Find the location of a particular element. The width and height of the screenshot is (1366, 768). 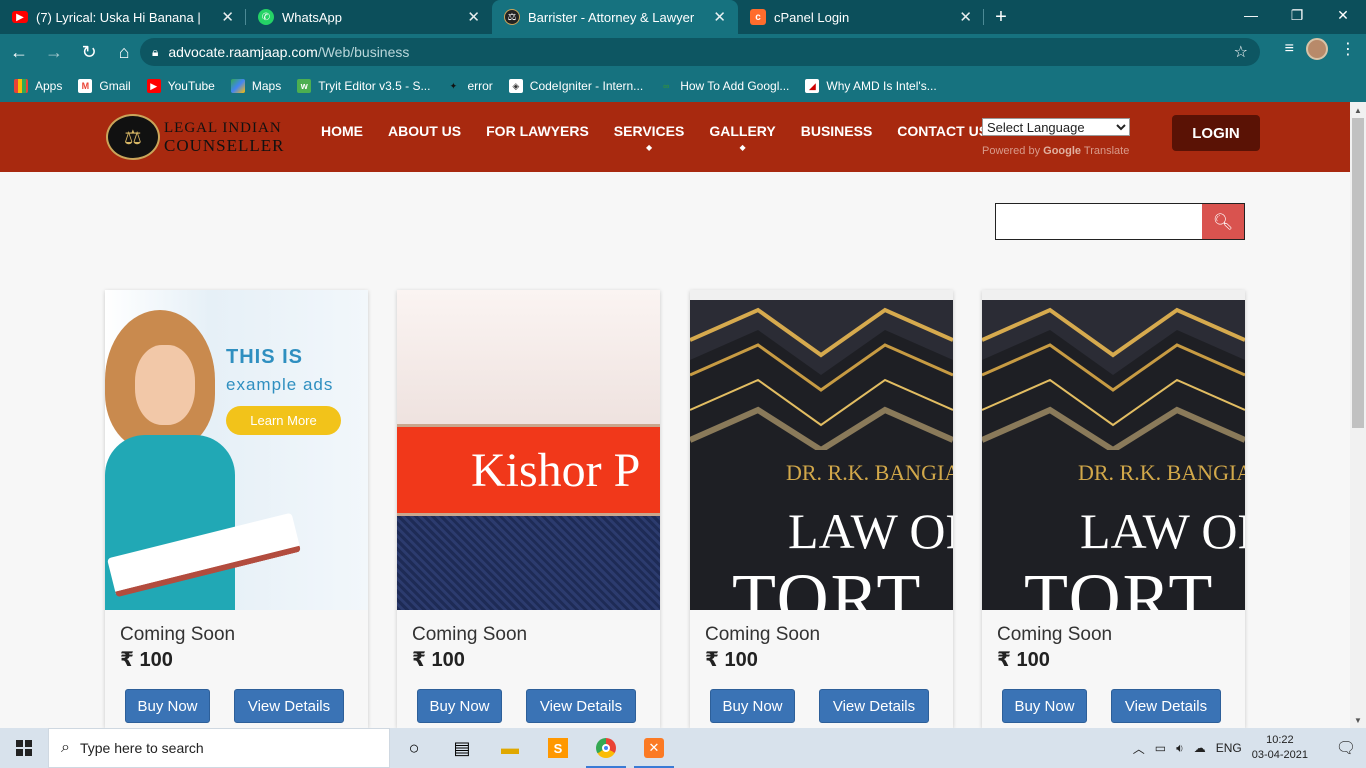

chrome-icon is located at coordinates (606, 748).